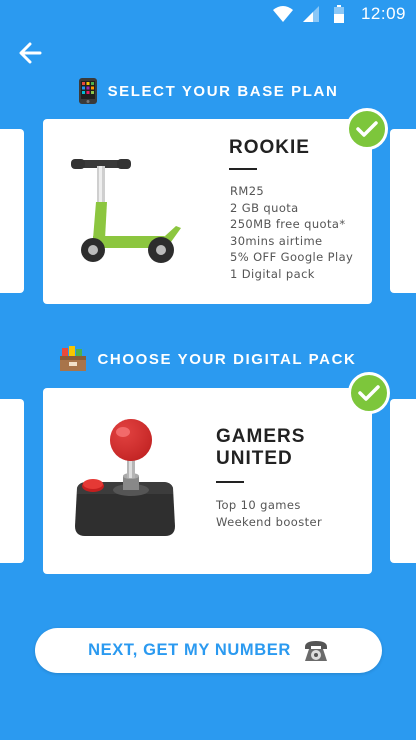 This screenshot has height=740, width=416. I want to click on wifi-icon, so click(282, 14).